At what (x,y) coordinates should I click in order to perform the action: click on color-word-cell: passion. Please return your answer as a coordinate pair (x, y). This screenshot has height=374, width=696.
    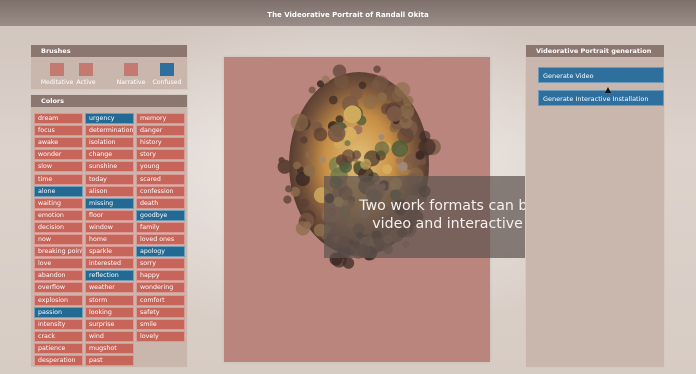
    Looking at the image, I should click on (58, 312).